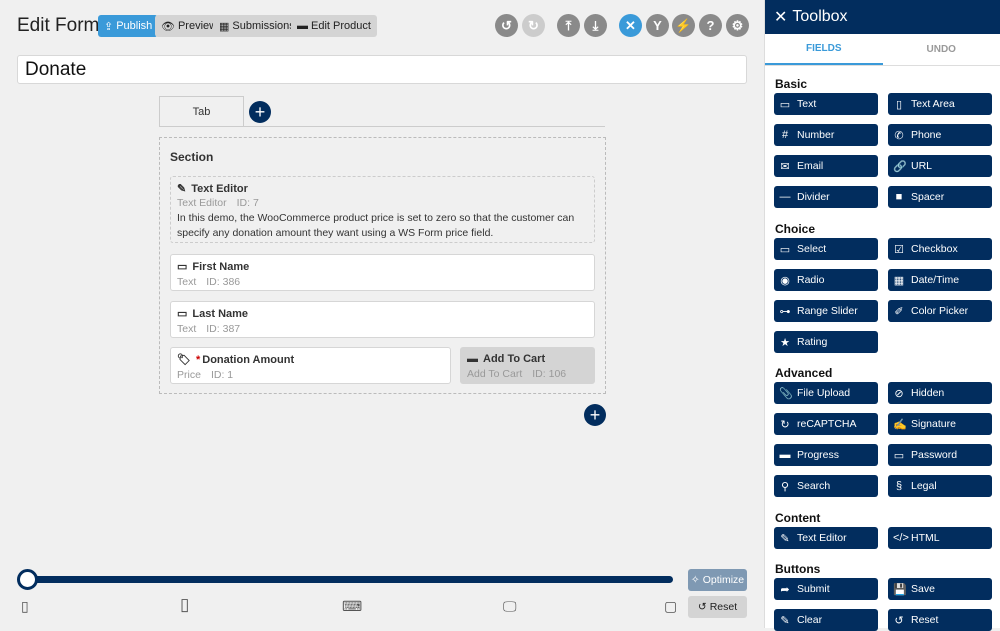 This screenshot has height=631, width=1000. I want to click on color-picker-icon: ✐, so click(899, 311).